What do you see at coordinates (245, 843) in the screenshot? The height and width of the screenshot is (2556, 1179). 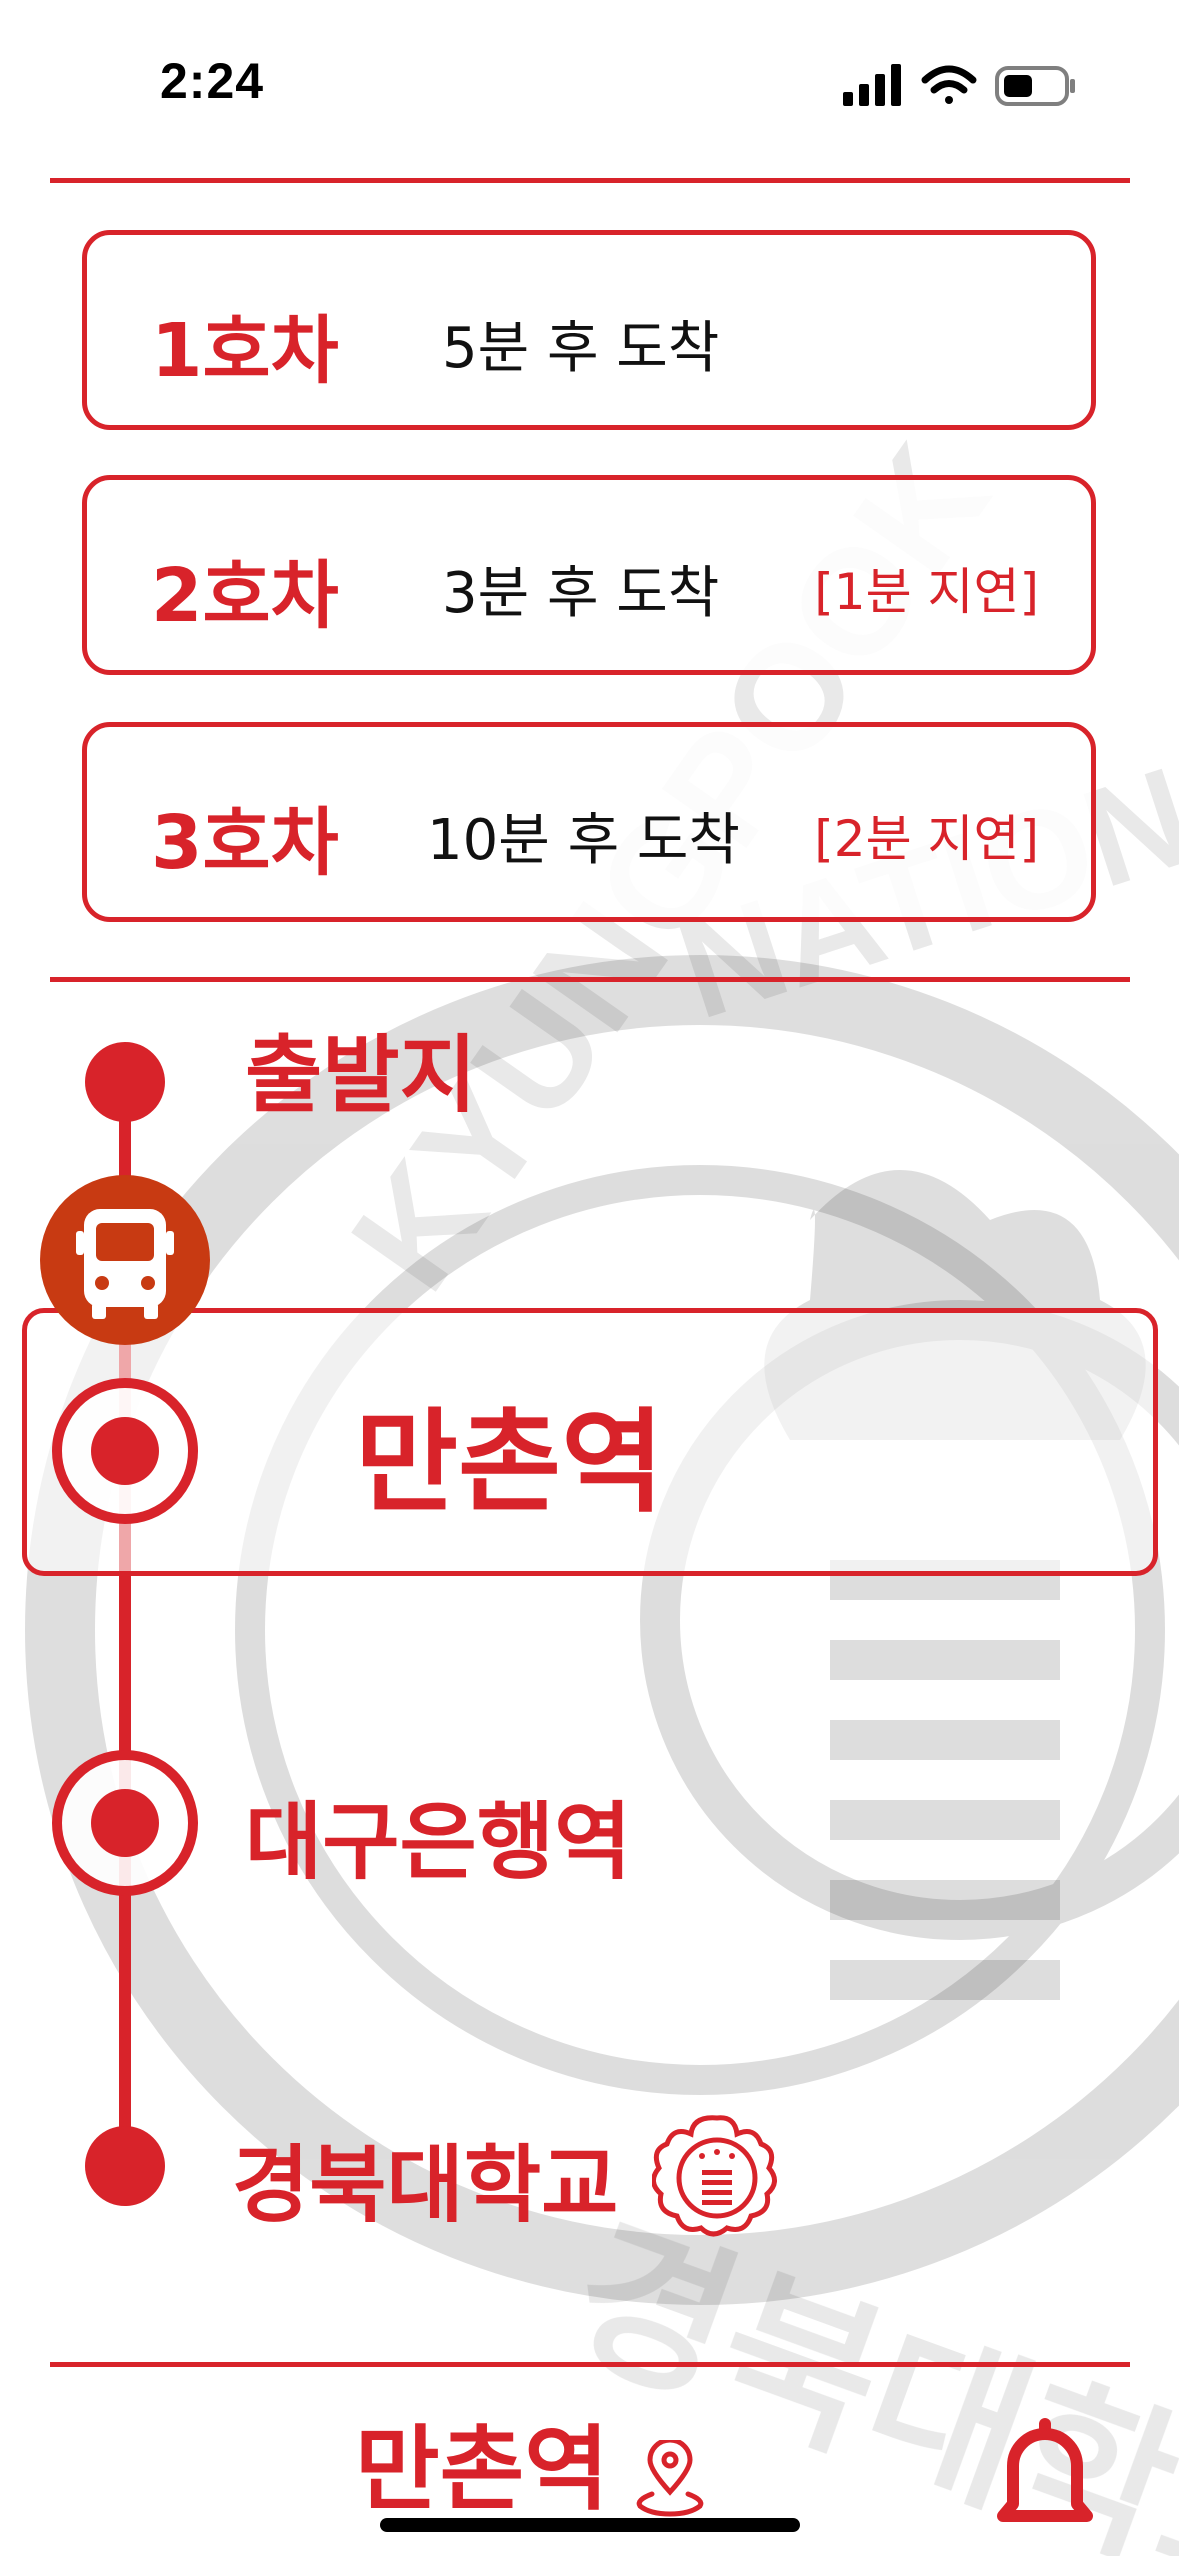 I see `bus-name: 3호차` at bounding box center [245, 843].